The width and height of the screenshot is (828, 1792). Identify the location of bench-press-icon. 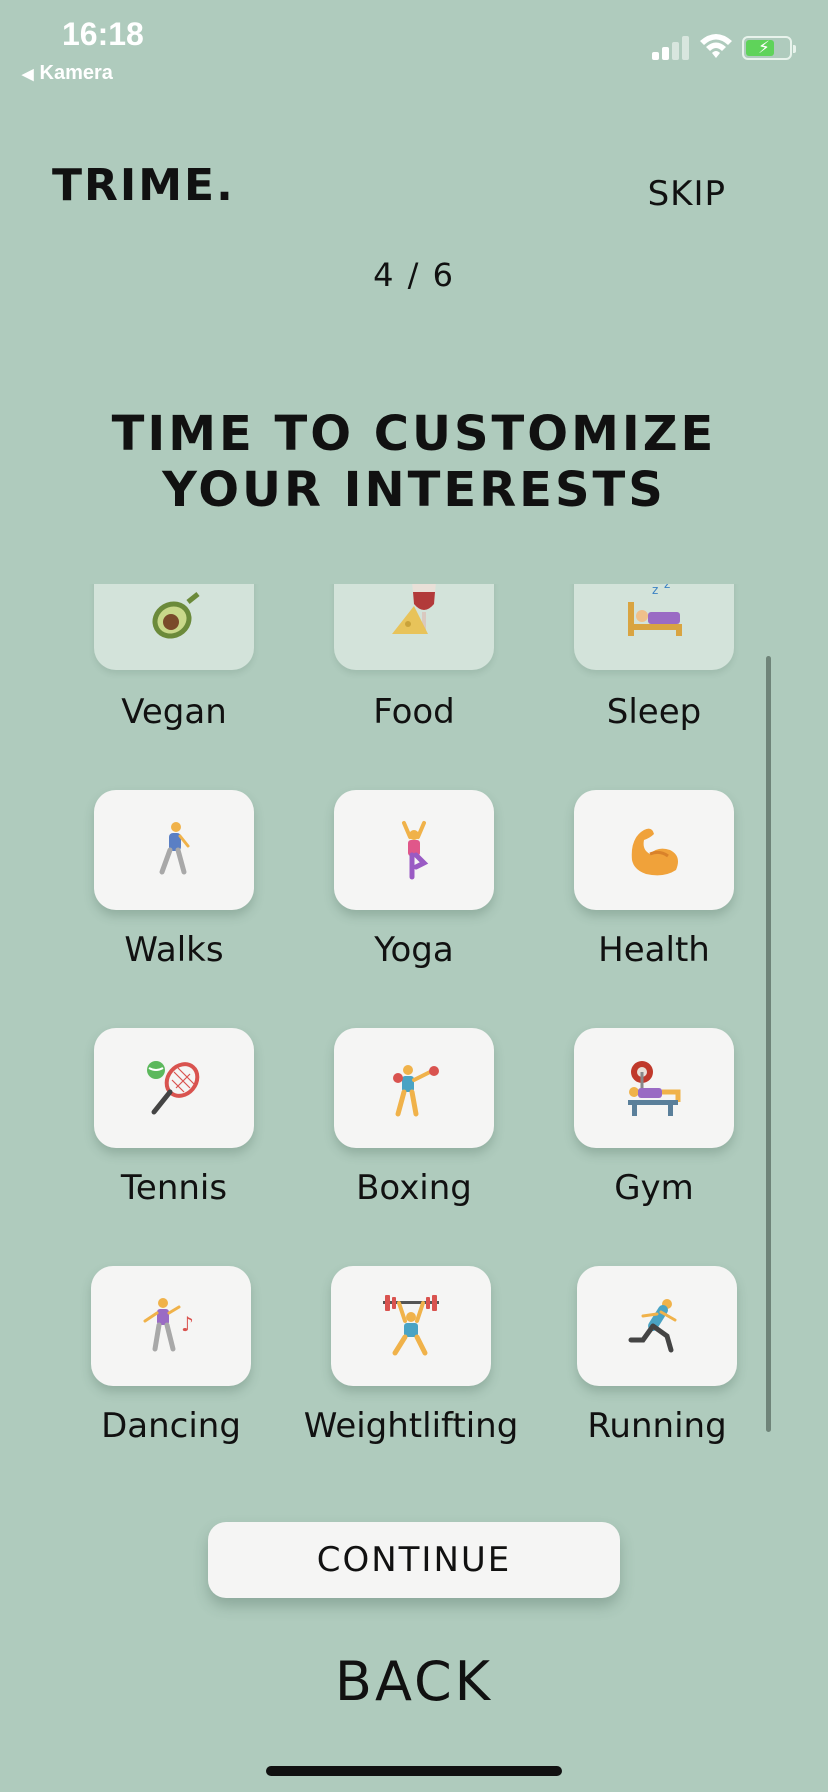
(654, 1088).